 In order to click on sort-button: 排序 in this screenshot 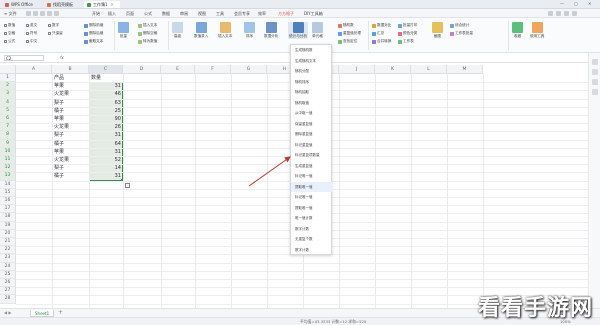, I will do `click(249, 30)`.